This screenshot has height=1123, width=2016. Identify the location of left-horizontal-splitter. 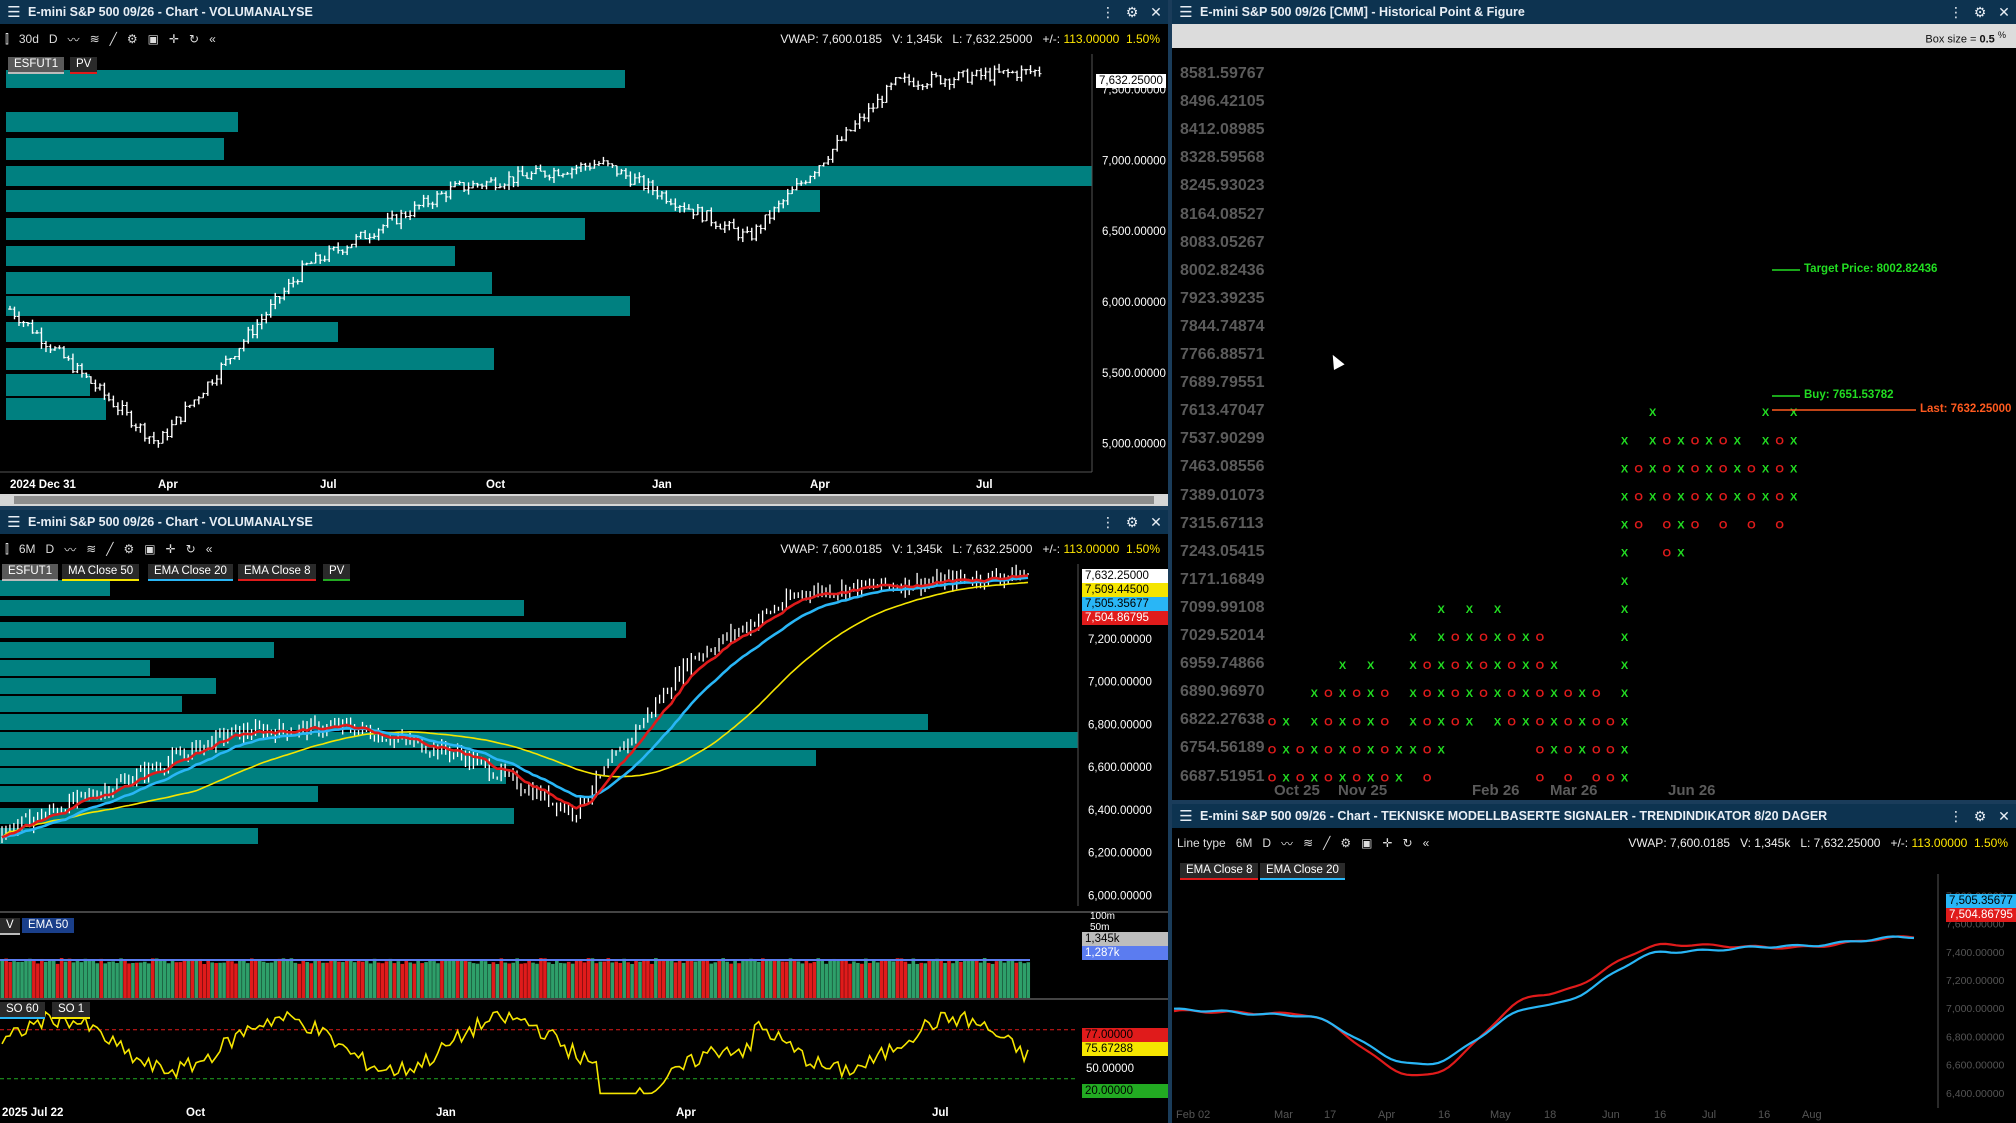
(584, 508).